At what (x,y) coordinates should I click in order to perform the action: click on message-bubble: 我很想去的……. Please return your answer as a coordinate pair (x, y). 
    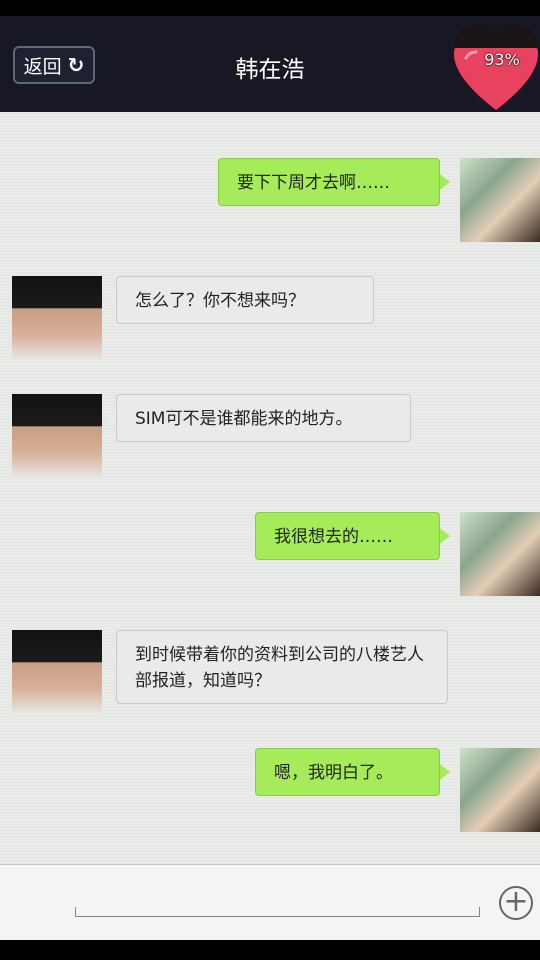
    Looking at the image, I should click on (347, 536).